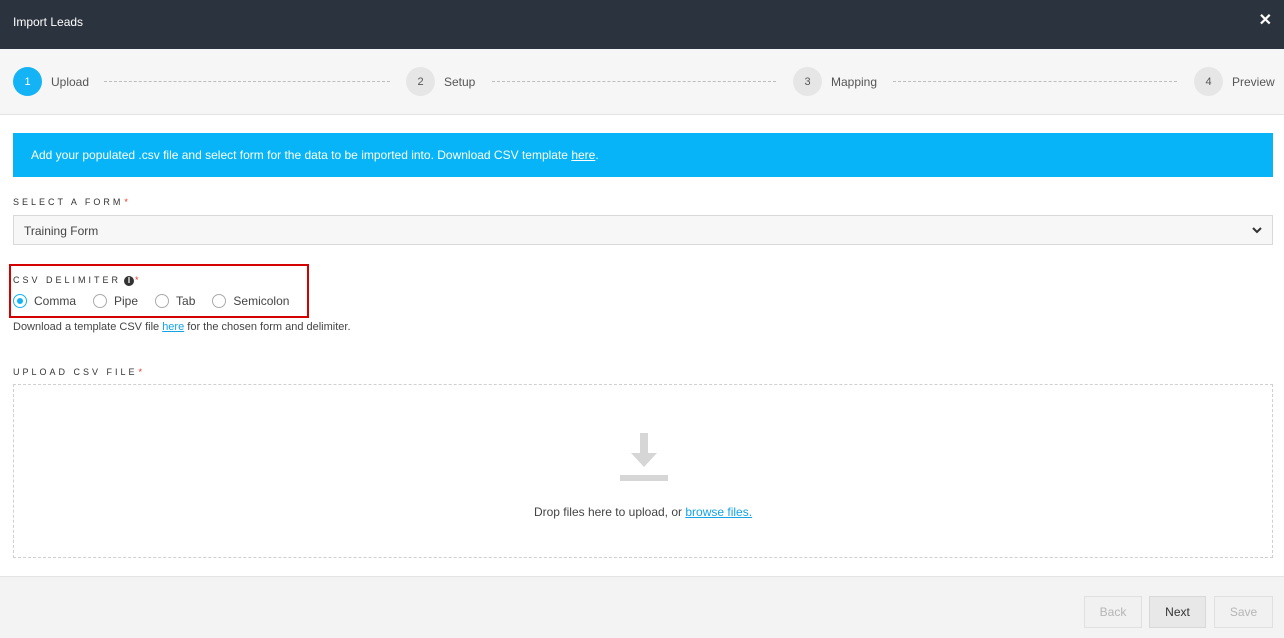 This screenshot has height=638, width=1284. Describe the element at coordinates (460, 81) in the screenshot. I see `step-label: Setup` at that location.